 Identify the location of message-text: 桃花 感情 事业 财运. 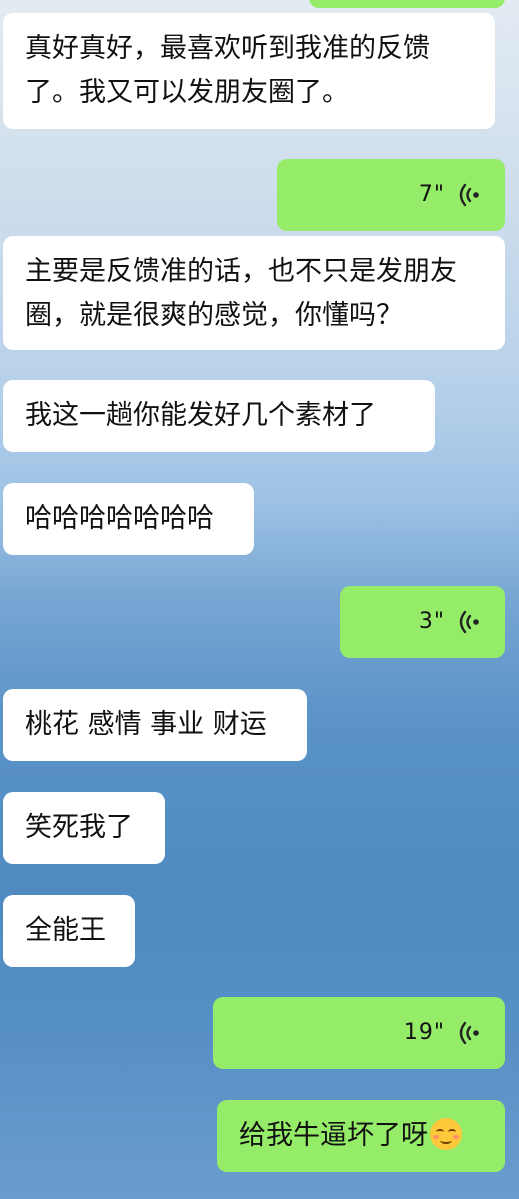
(146, 724).